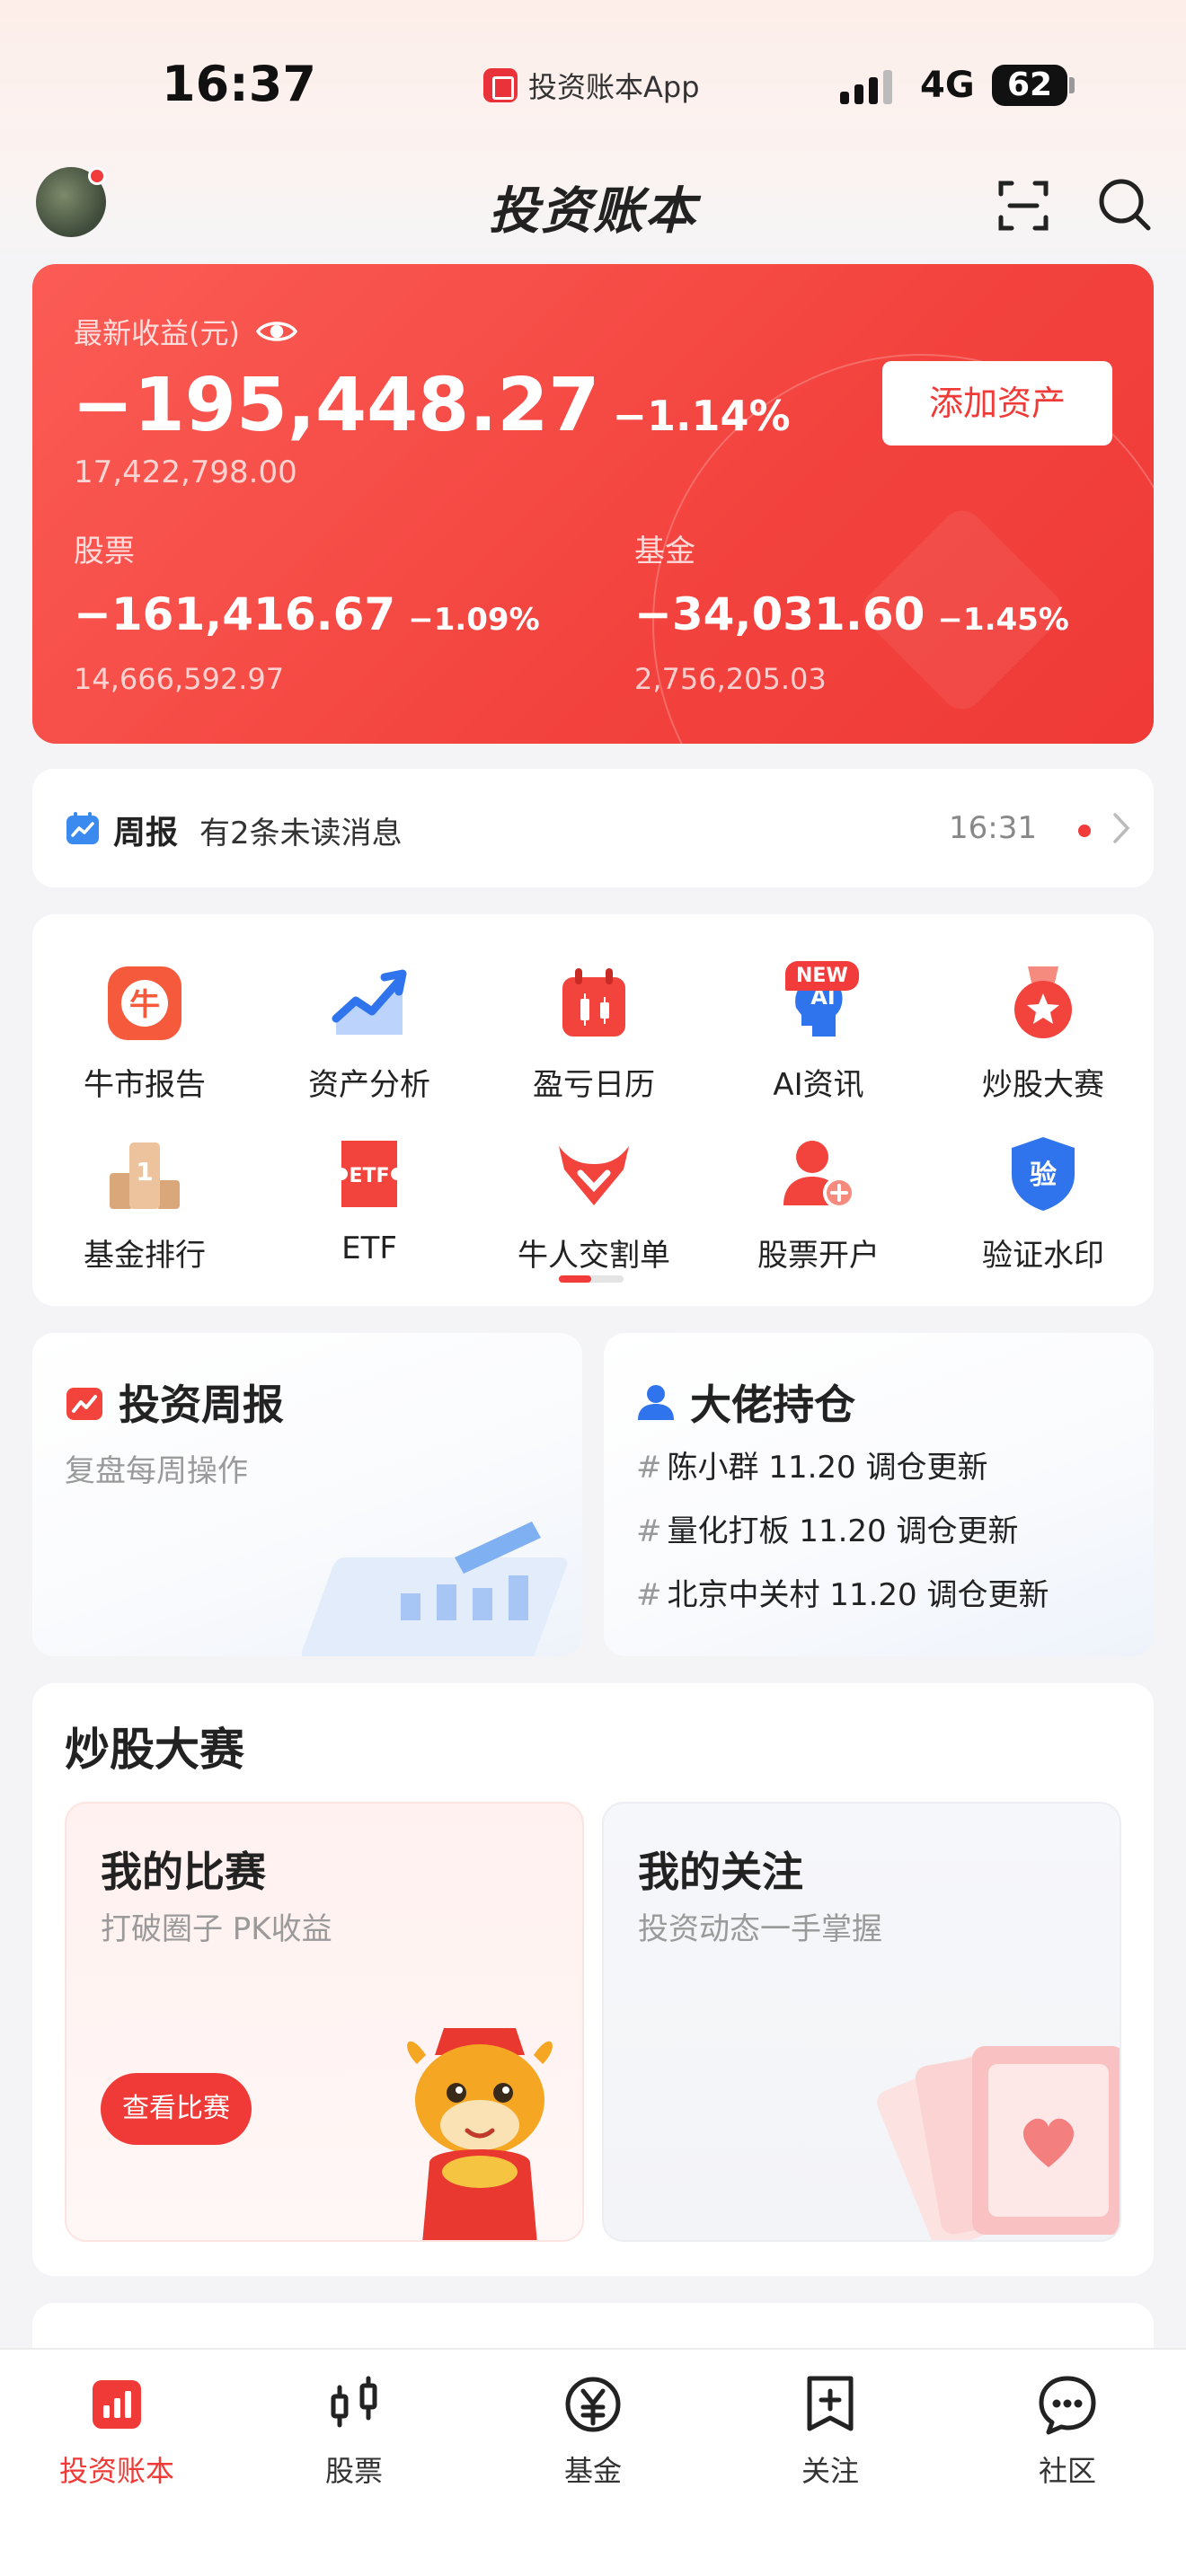 The height and width of the screenshot is (2576, 1186). I want to click on funds-total: 2,756,205.03, so click(730, 679).